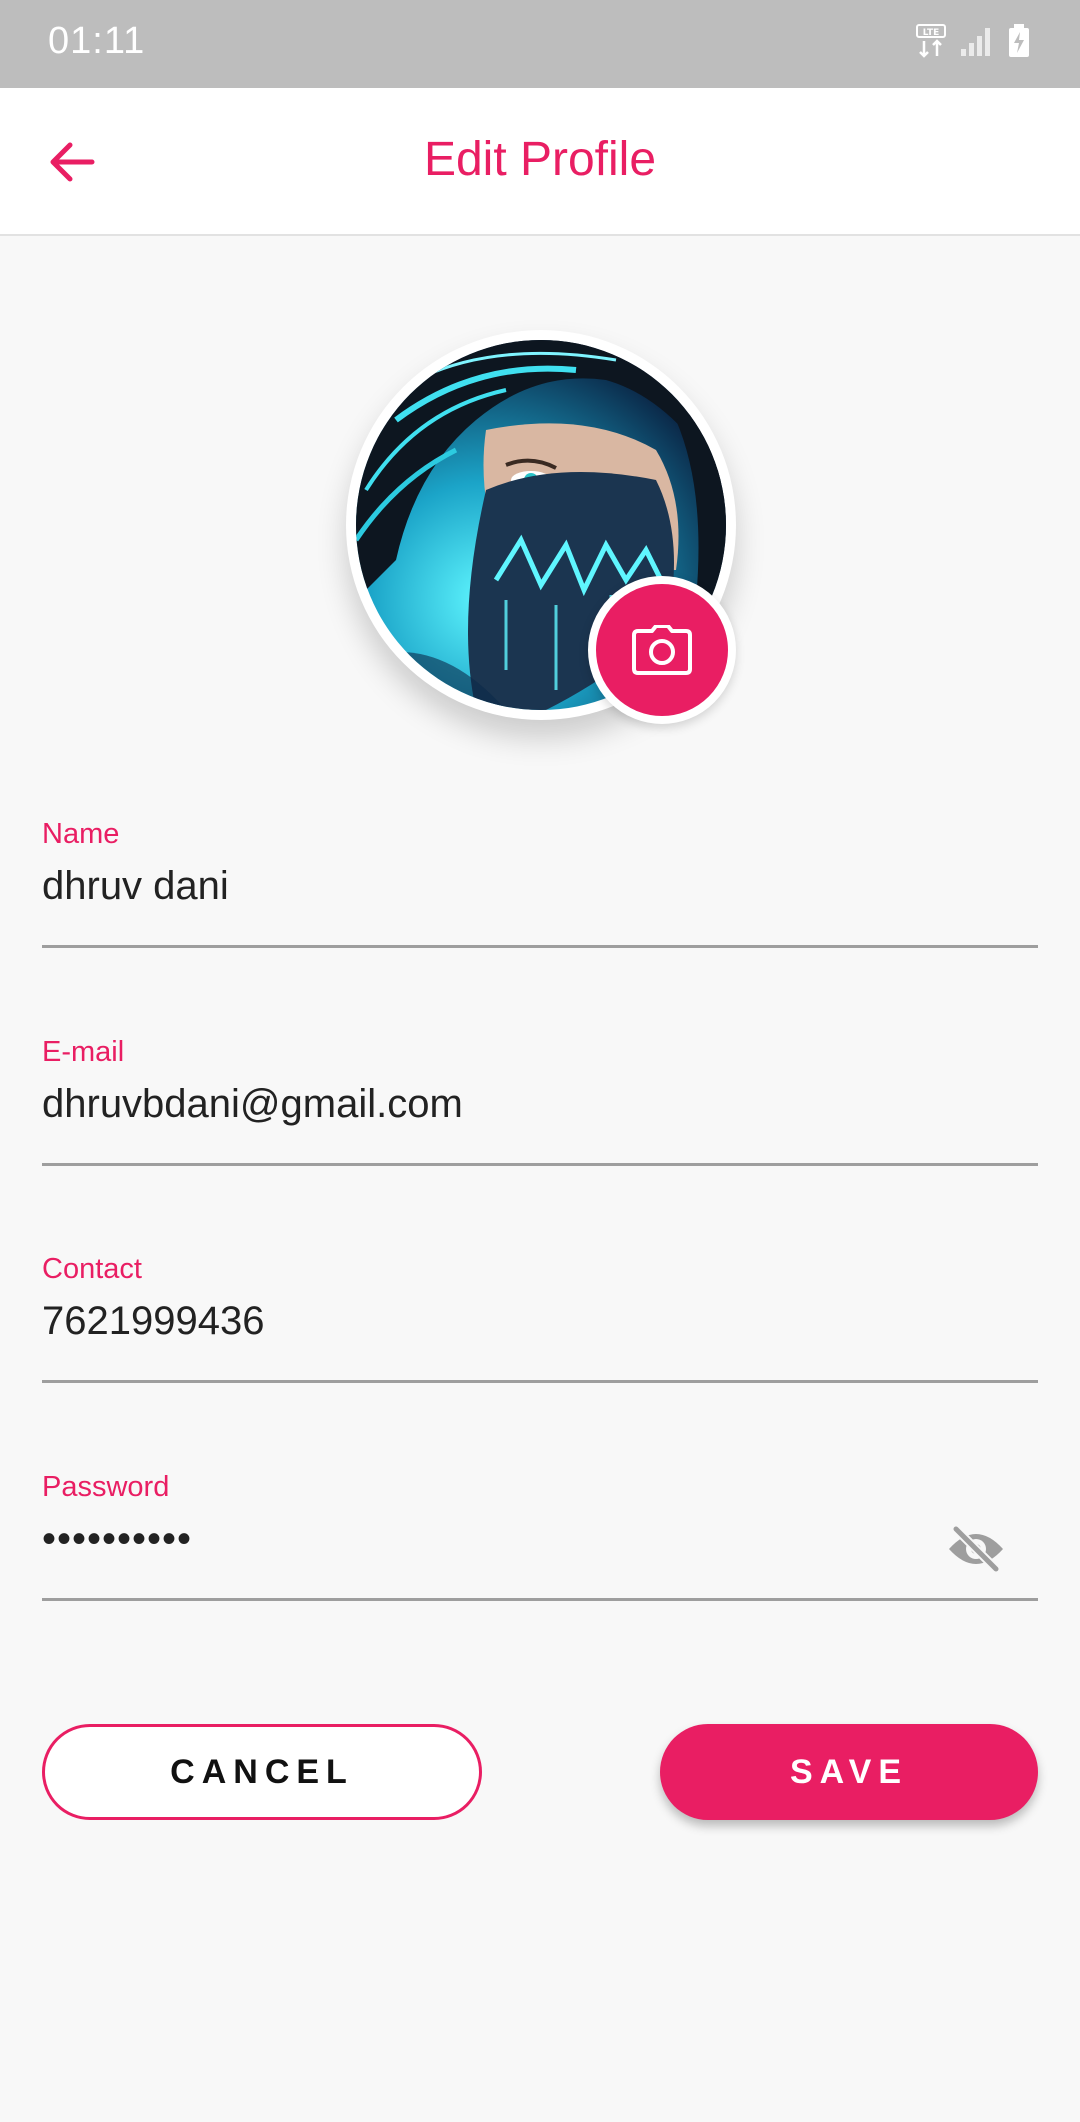 The width and height of the screenshot is (1080, 2122). I want to click on contact-underline, so click(540, 1381).